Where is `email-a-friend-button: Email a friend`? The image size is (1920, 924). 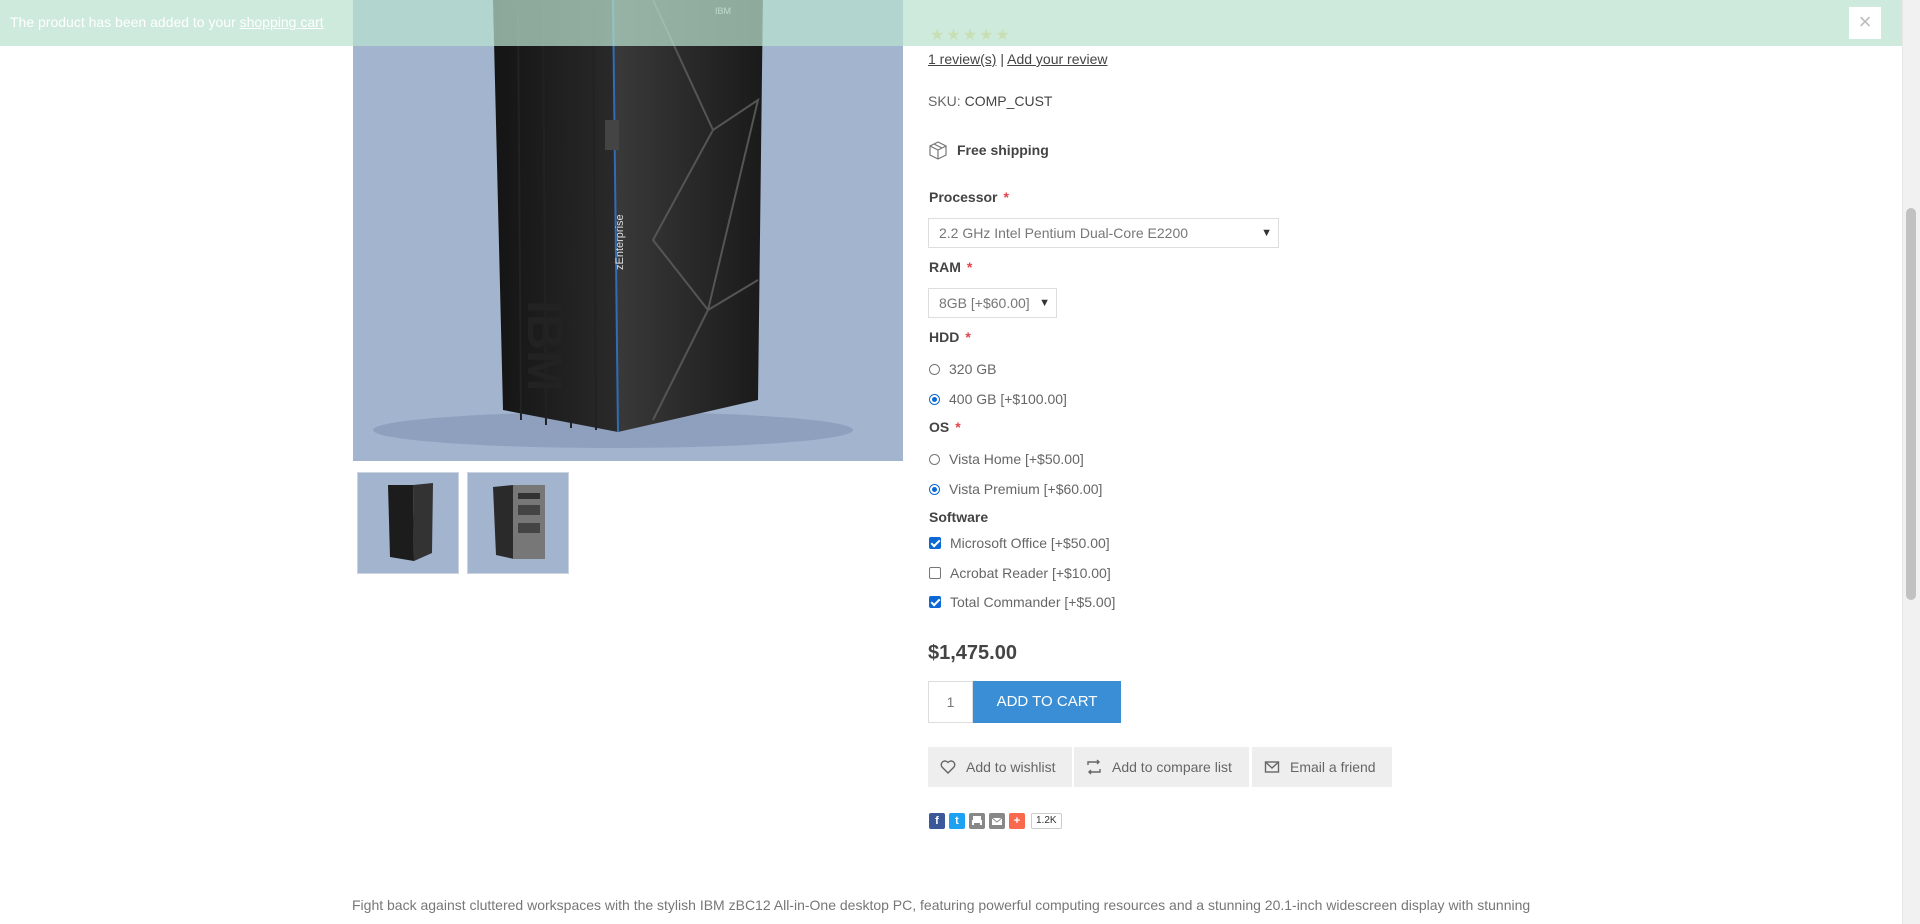
email-a-friend-button: Email a friend is located at coordinates (1322, 767).